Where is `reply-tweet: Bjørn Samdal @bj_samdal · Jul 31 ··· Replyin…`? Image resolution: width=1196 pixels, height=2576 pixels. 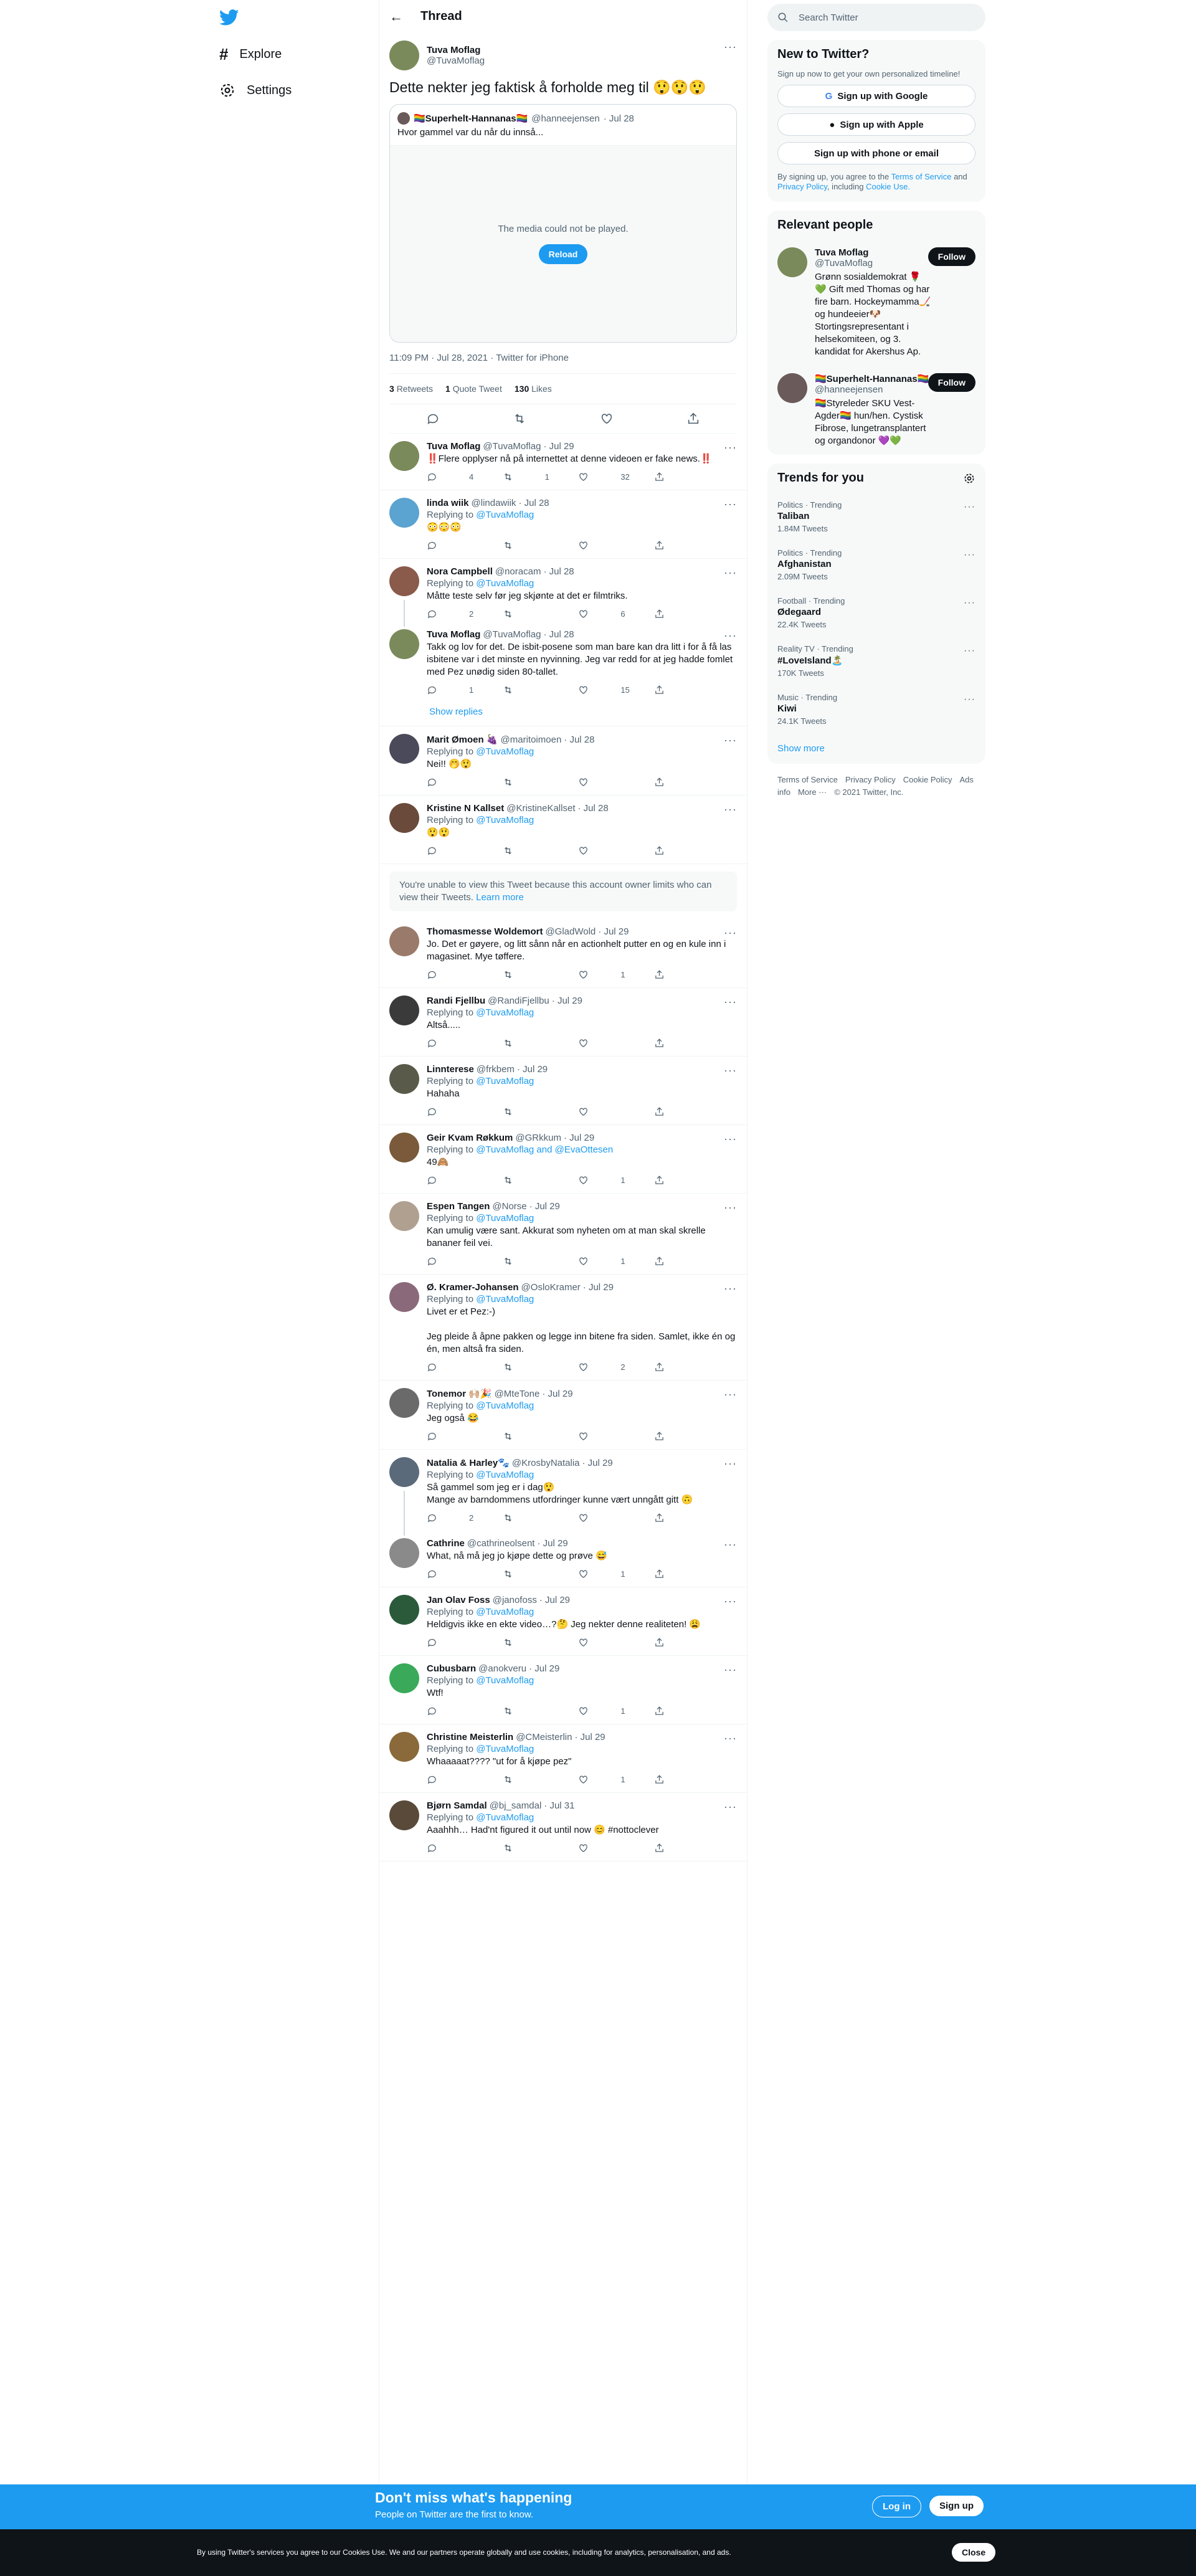
reply-tweet: Bjørn Samdal @bj_samdal · Jul 31 ··· Replyin… is located at coordinates (563, 1827).